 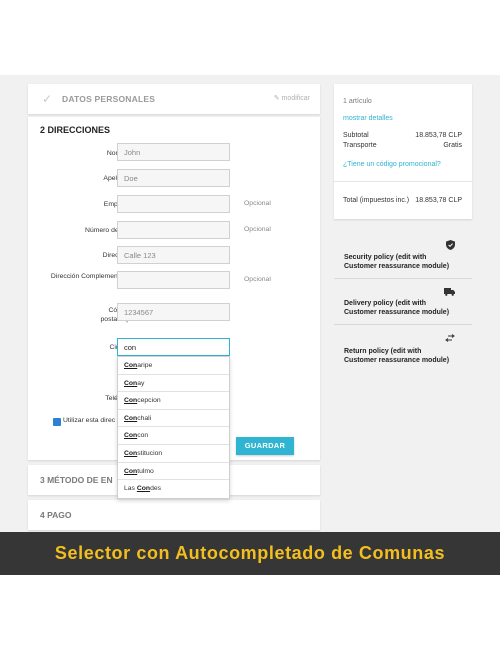 What do you see at coordinates (174, 515) in the screenshot?
I see `step-payment: 4 PAGO` at bounding box center [174, 515].